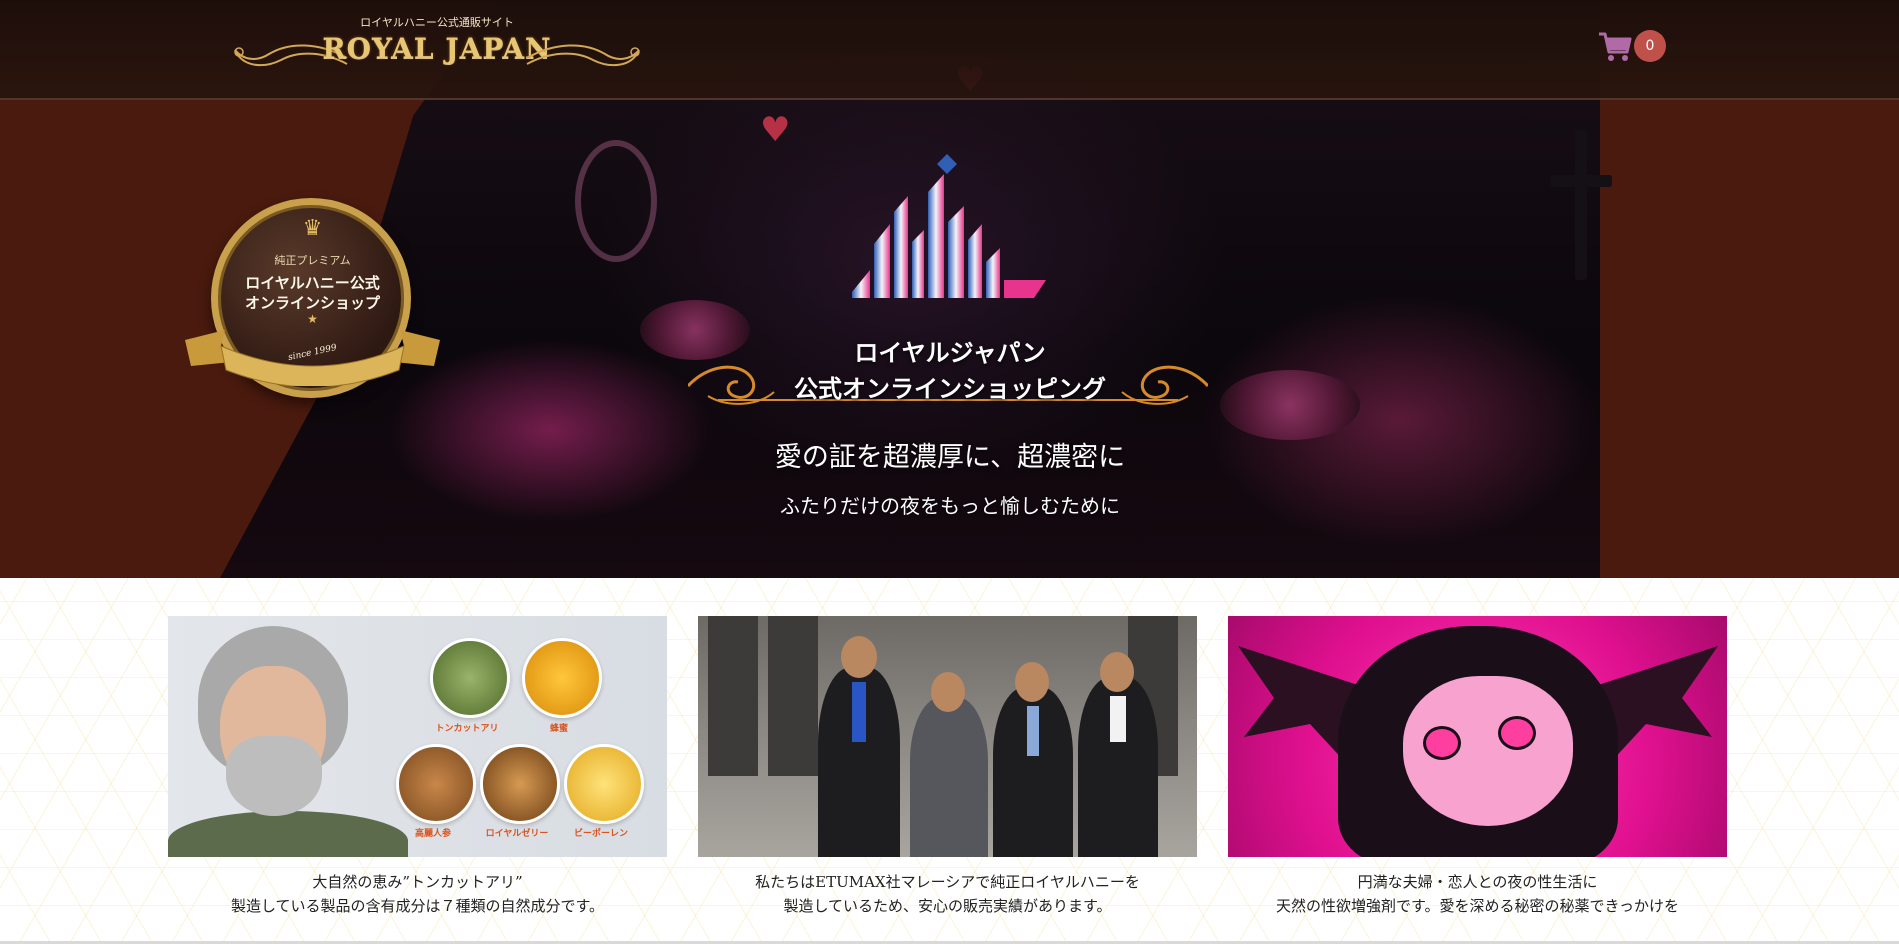 This screenshot has height=944, width=1899. Describe the element at coordinates (949, 50) in the screenshot. I see `site-header: ロイヤルハニー公式通販サイト ROYAL JAPAN 0` at that location.